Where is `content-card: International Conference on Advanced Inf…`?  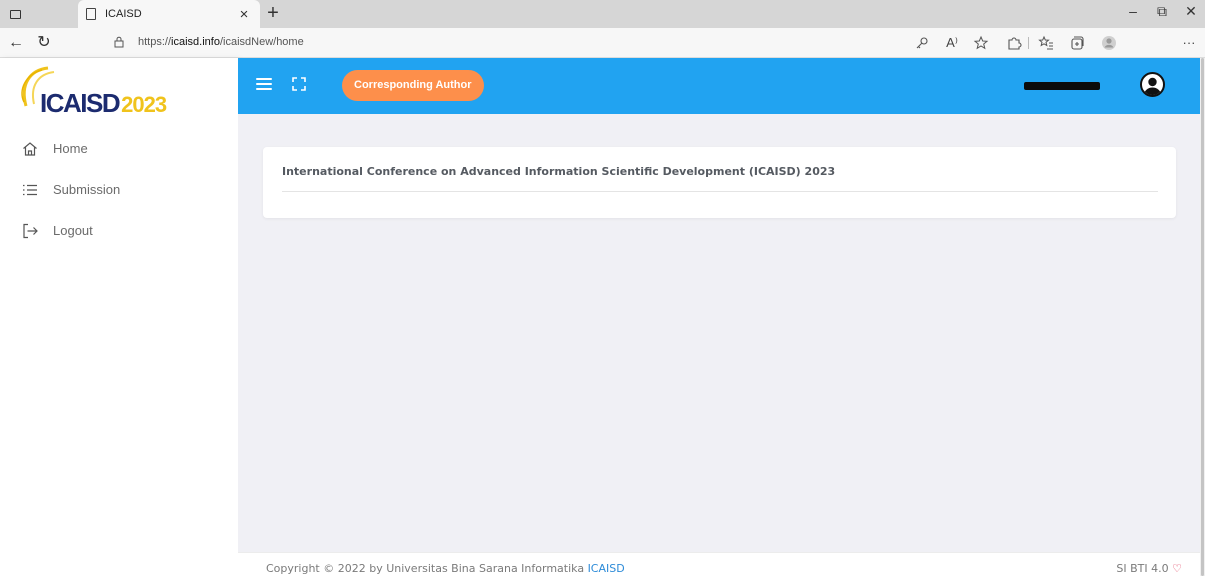
content-card: International Conference on Advanced Inf… is located at coordinates (719, 182).